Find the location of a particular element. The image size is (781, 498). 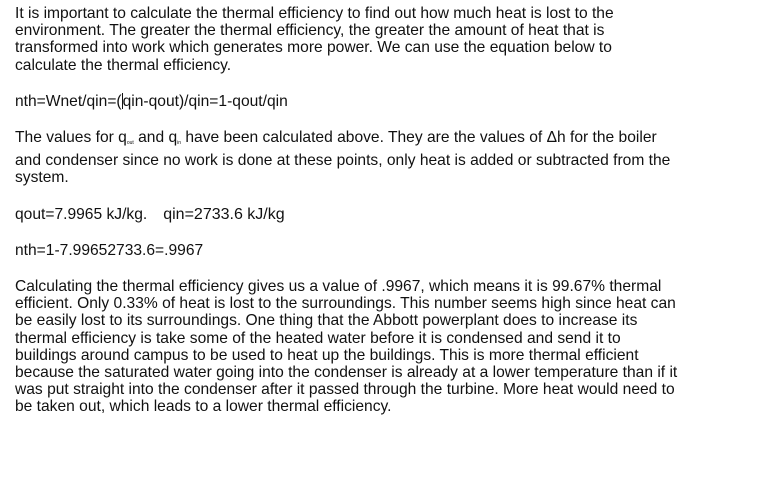

equation-after-cursor: qin-qout)/qin=1-qout/qin is located at coordinates (205, 101).